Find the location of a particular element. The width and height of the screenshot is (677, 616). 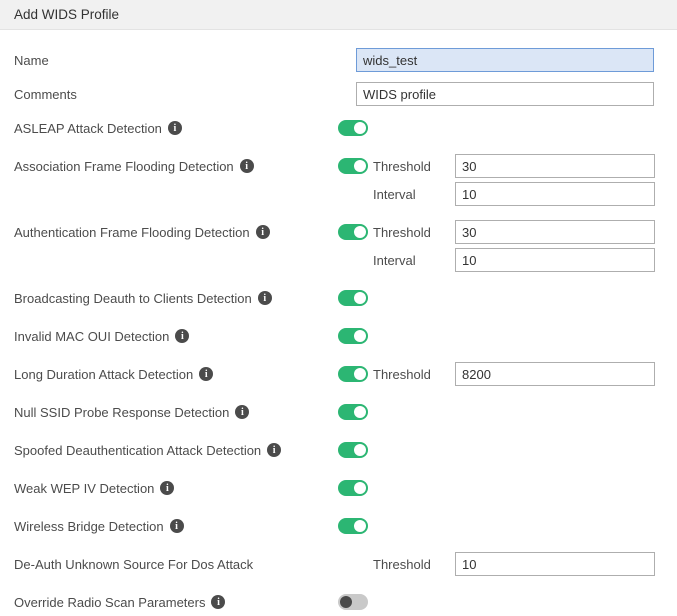

setting-label: Override Radio Scan Parameters is located at coordinates (110, 602).